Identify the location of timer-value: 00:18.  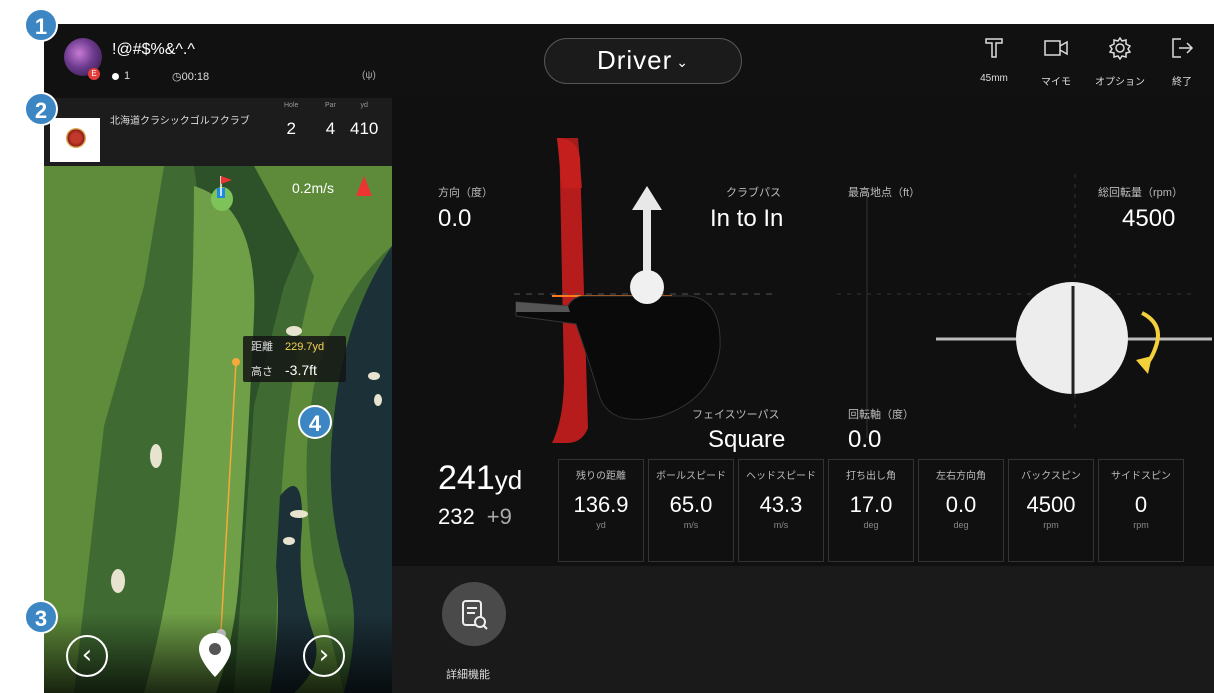
(195, 77).